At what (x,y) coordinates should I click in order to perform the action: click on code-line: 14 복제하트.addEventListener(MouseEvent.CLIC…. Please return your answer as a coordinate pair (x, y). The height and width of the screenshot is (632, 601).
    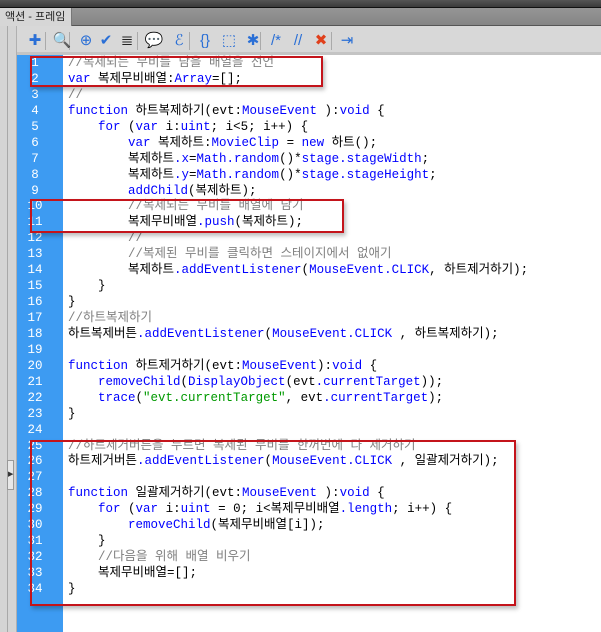
    Looking at the image, I should click on (309, 271).